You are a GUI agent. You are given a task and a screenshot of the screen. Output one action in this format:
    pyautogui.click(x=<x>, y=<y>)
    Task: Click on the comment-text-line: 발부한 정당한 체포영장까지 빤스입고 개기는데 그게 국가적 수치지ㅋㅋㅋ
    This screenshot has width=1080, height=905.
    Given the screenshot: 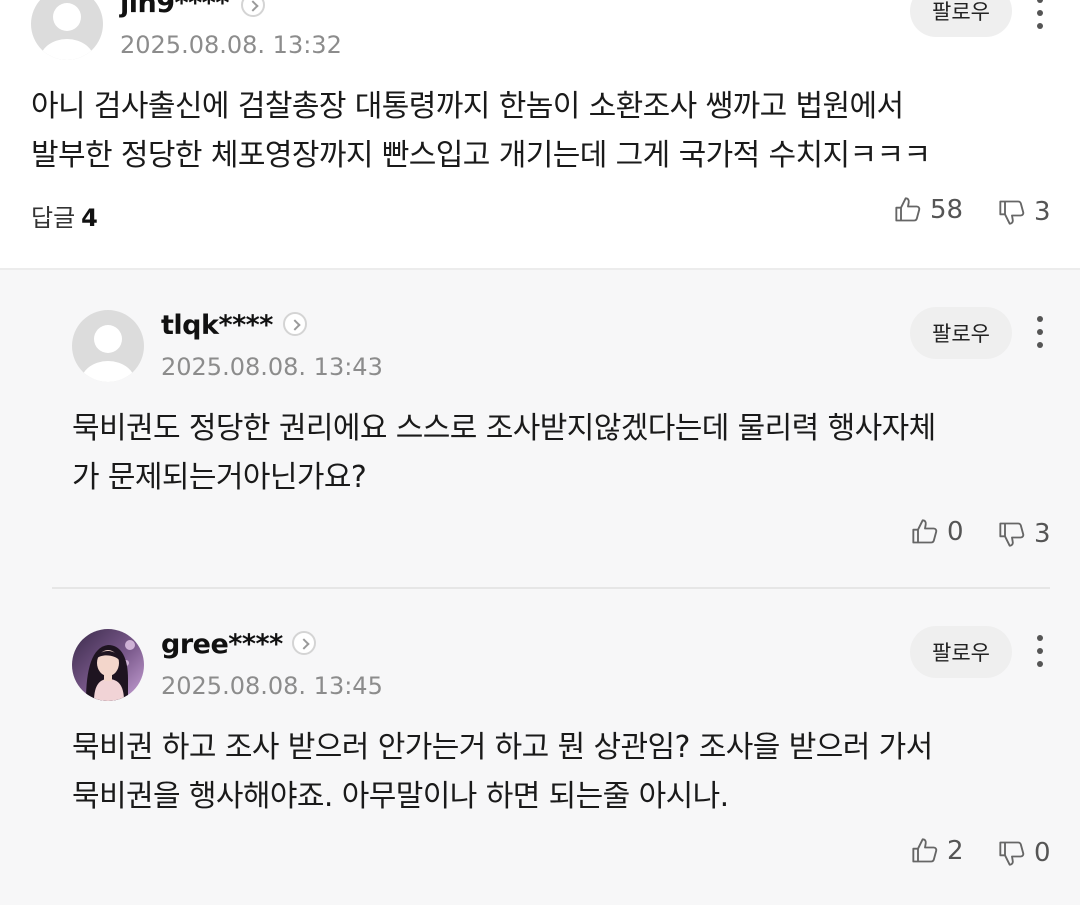 What is the action you would take?
    pyautogui.click(x=481, y=155)
    